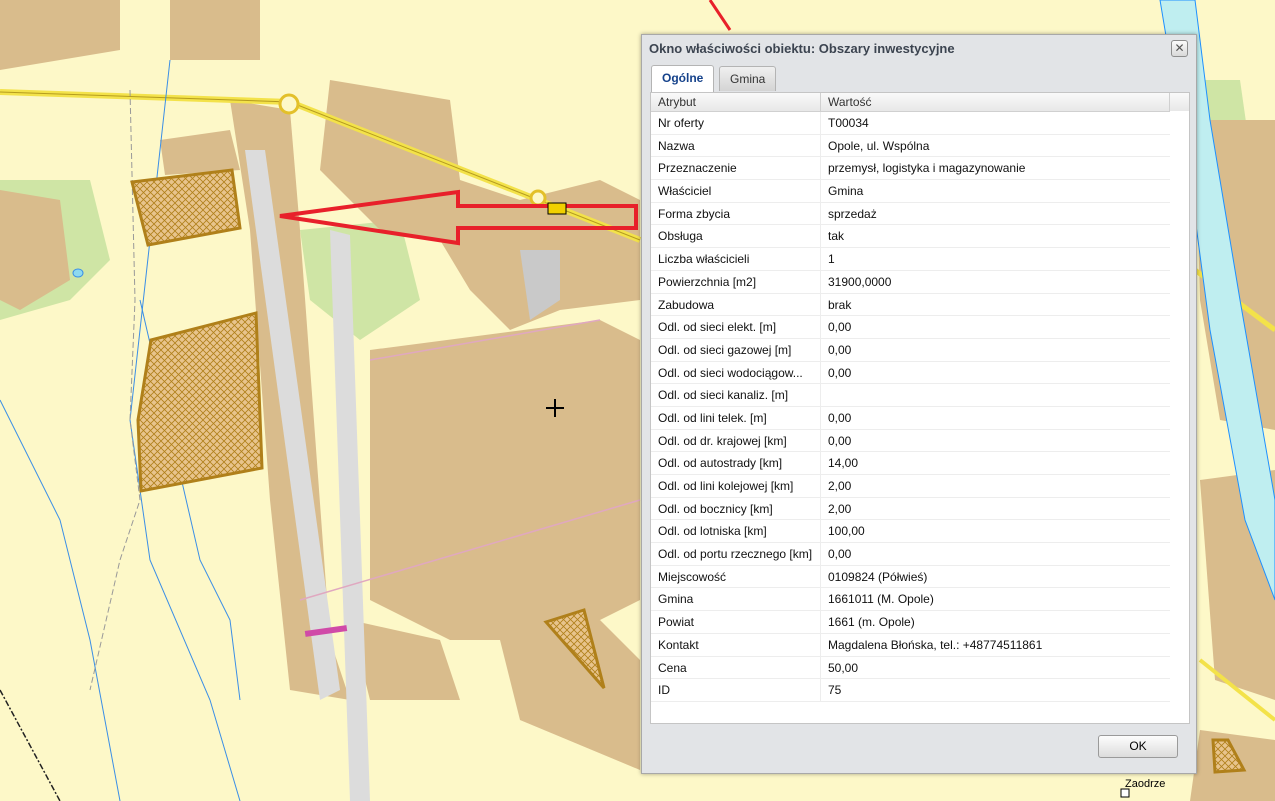  Describe the element at coordinates (920, 509) in the screenshot. I see `property-row: Odl. od bocznicy [km] 2,00` at that location.